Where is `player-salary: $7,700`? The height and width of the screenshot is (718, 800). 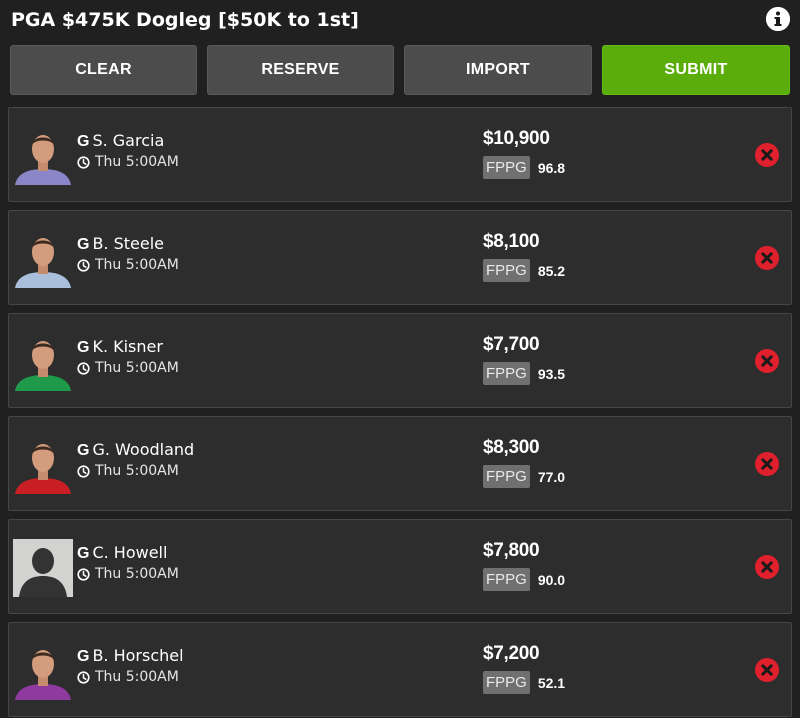 player-salary: $7,700 is located at coordinates (511, 344).